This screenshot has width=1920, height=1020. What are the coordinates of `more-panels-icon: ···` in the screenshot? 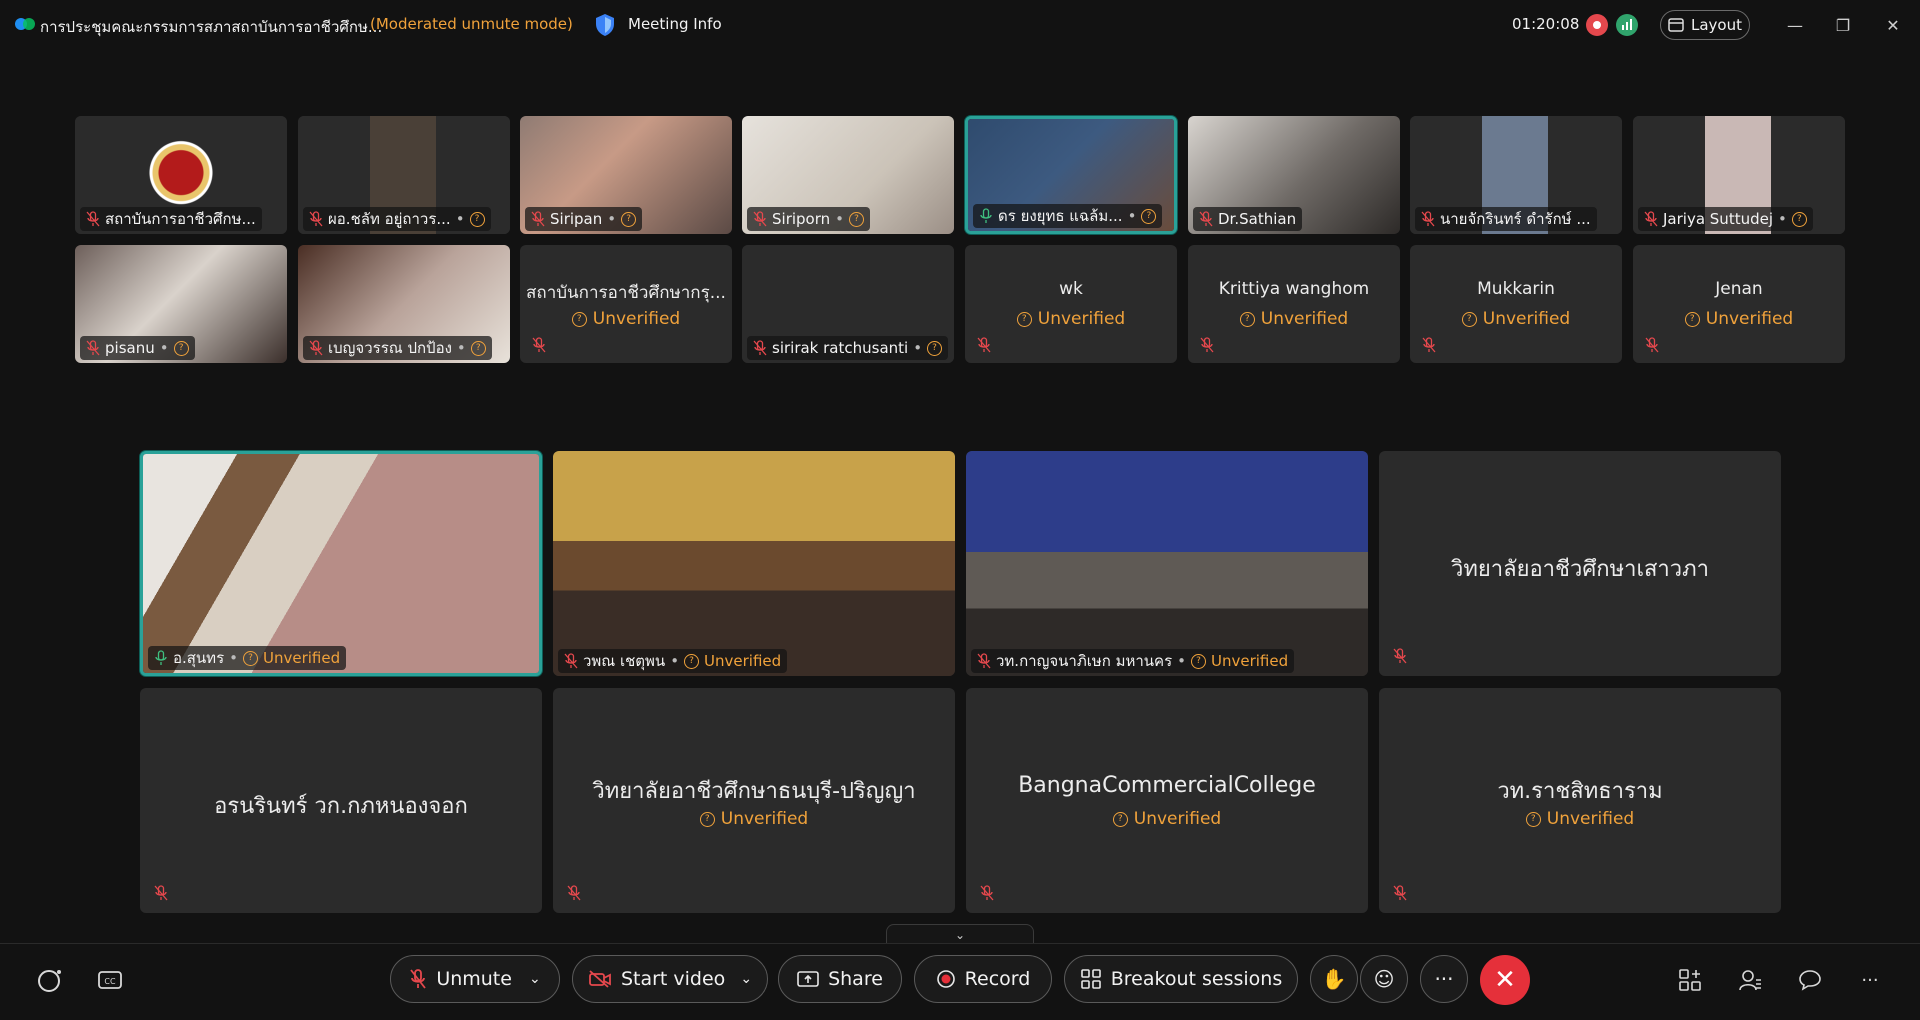 It's located at (1870, 980).